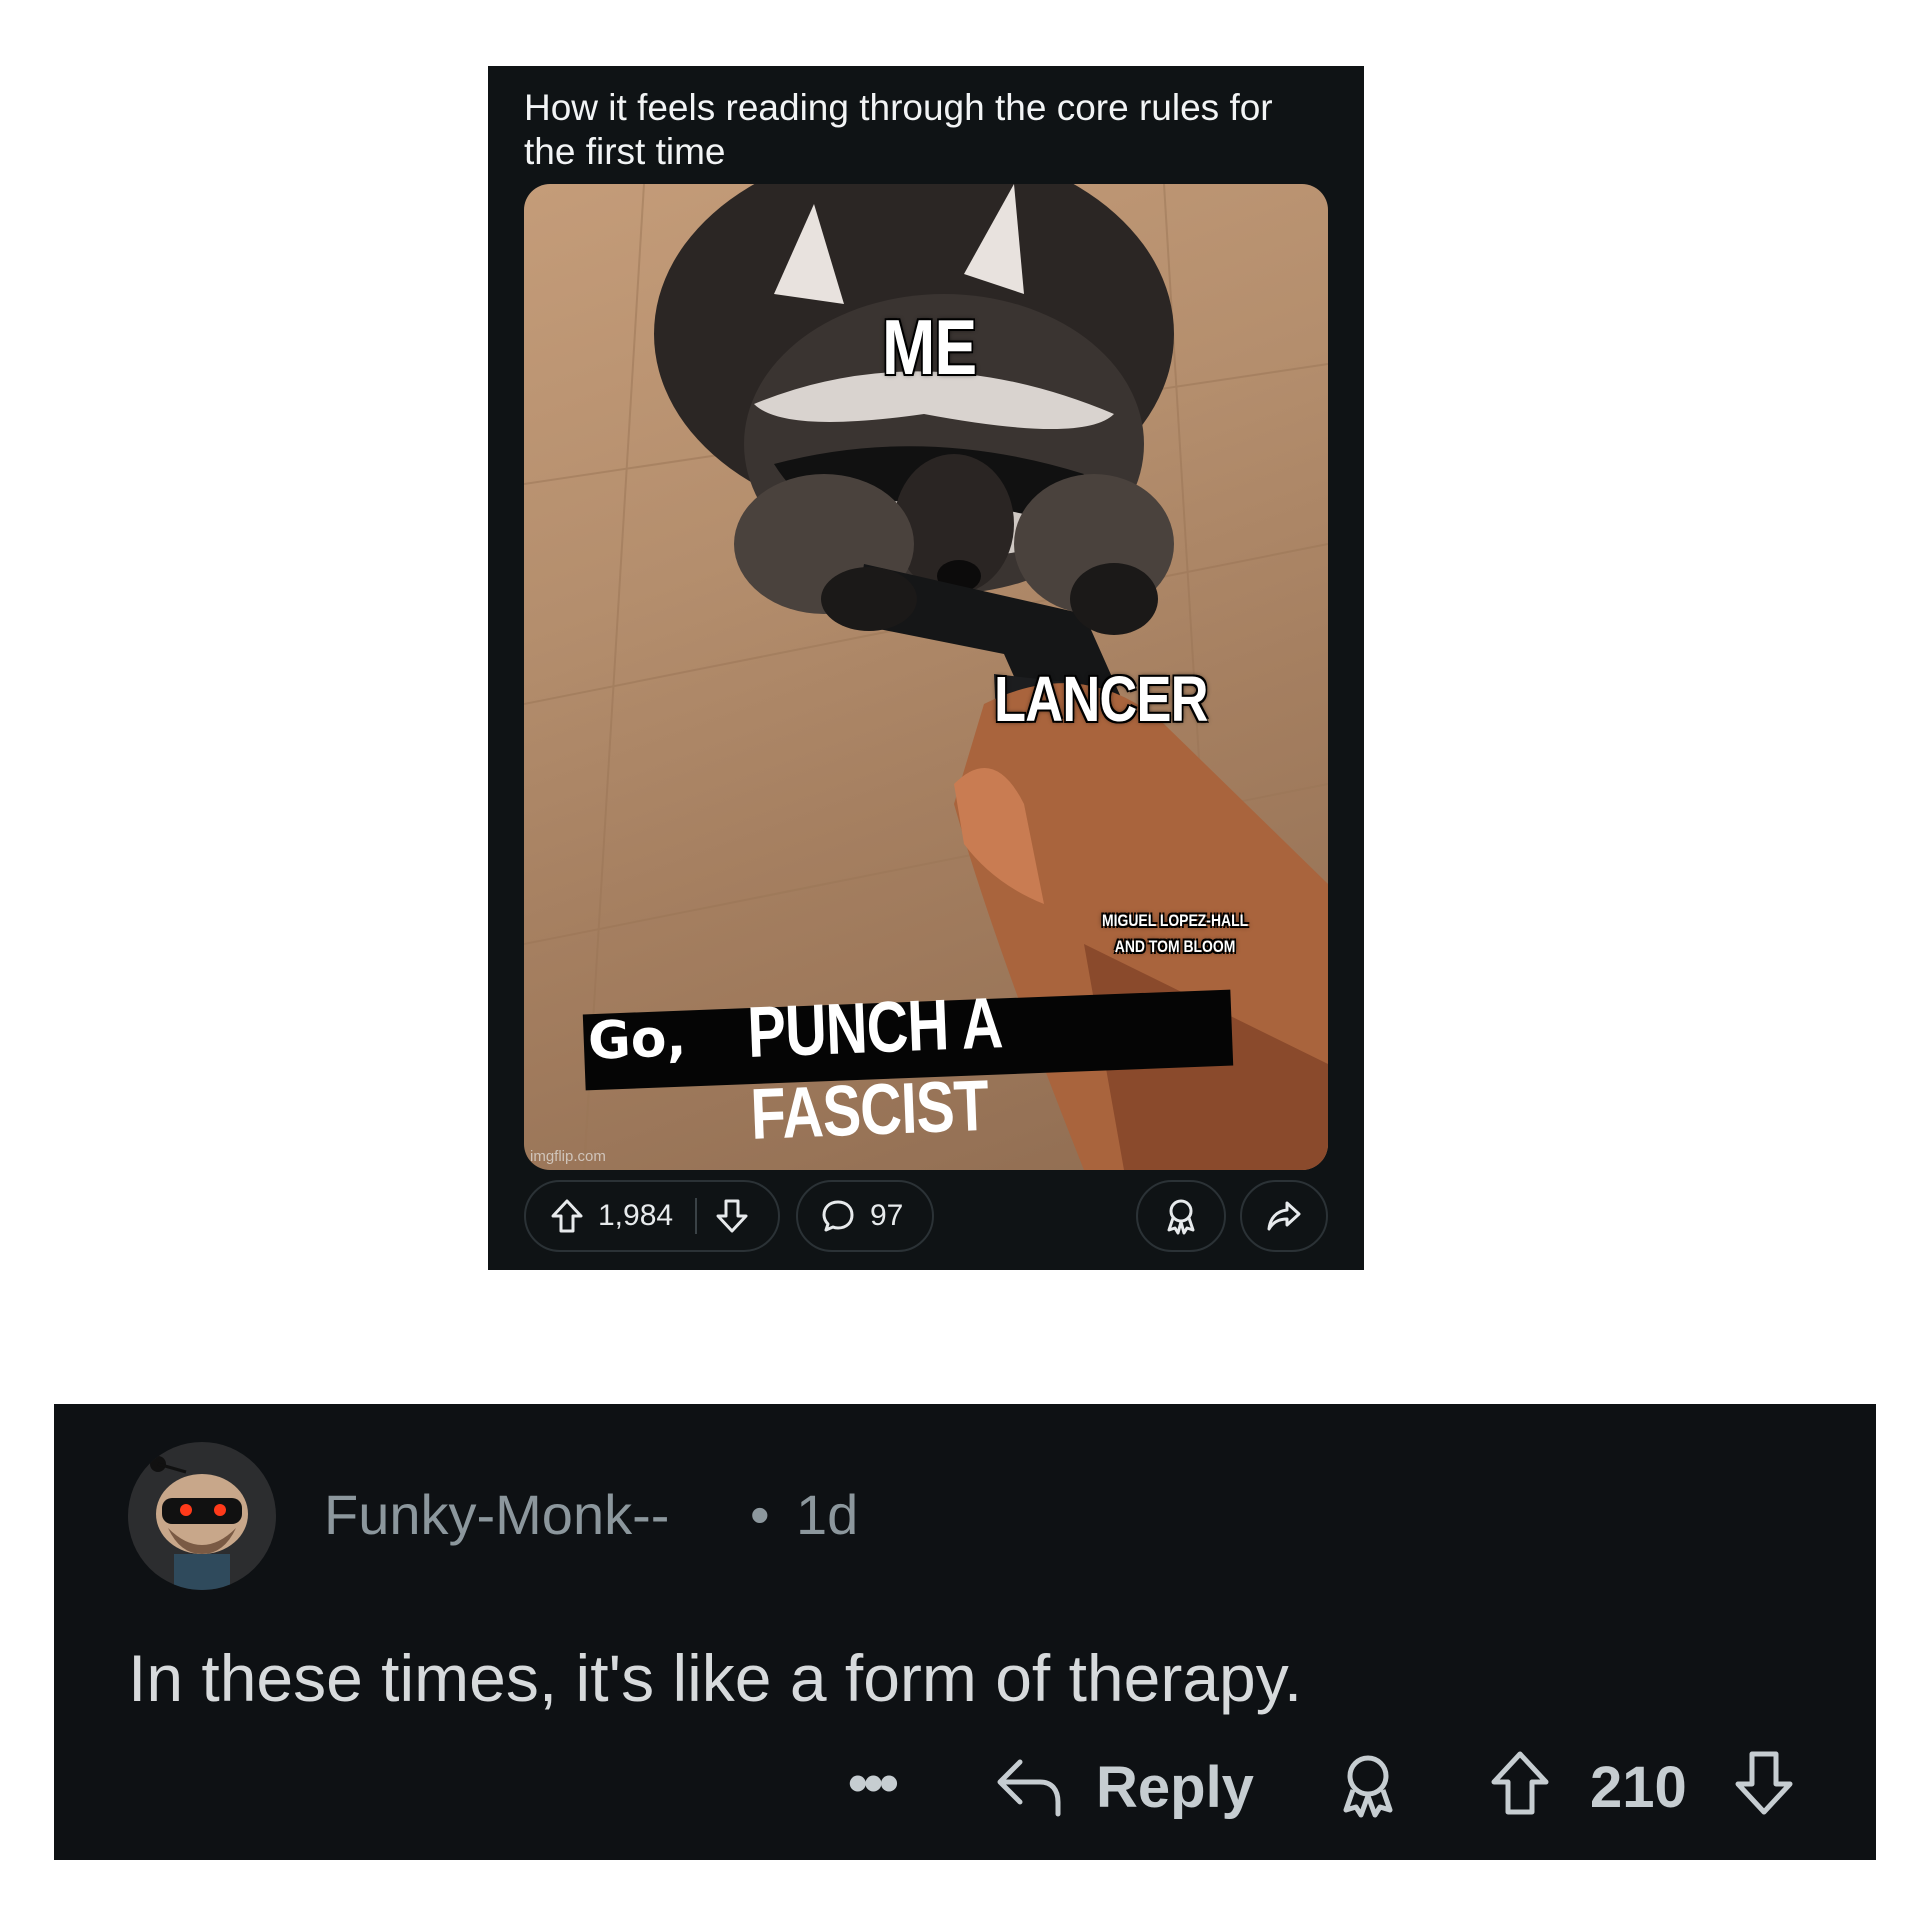 The width and height of the screenshot is (1920, 1920). What do you see at coordinates (827, 1514) in the screenshot?
I see `comment-age: 1d` at bounding box center [827, 1514].